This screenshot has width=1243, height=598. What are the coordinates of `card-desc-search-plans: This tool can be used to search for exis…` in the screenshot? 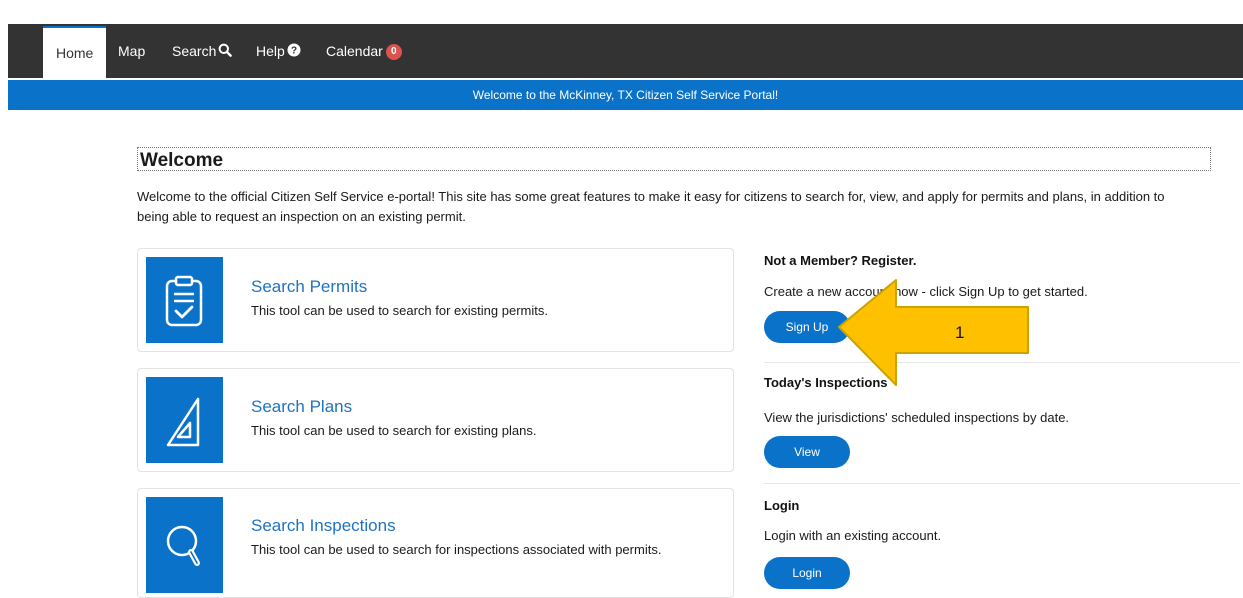 It's located at (394, 430).